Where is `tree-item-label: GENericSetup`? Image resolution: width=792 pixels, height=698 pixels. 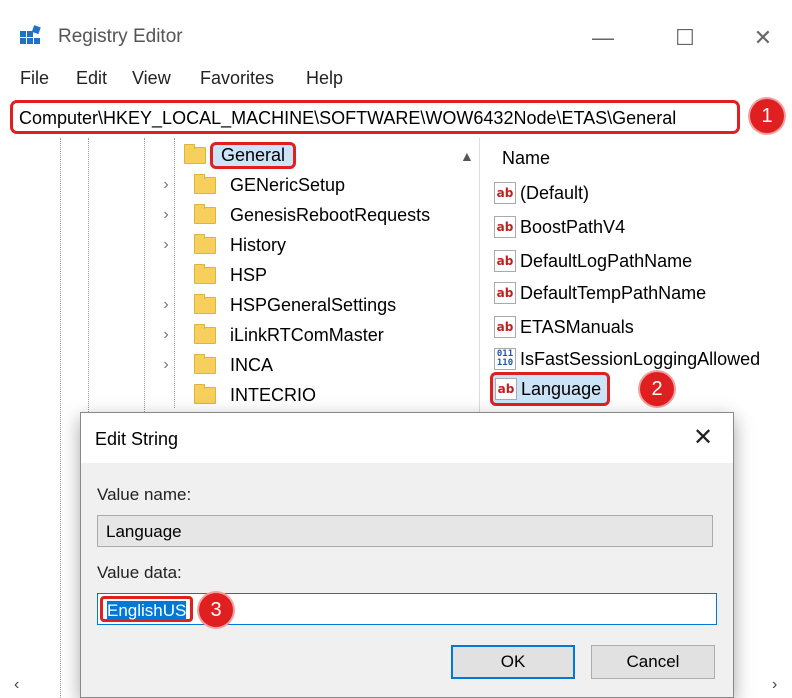 tree-item-label: GENericSetup is located at coordinates (288, 184).